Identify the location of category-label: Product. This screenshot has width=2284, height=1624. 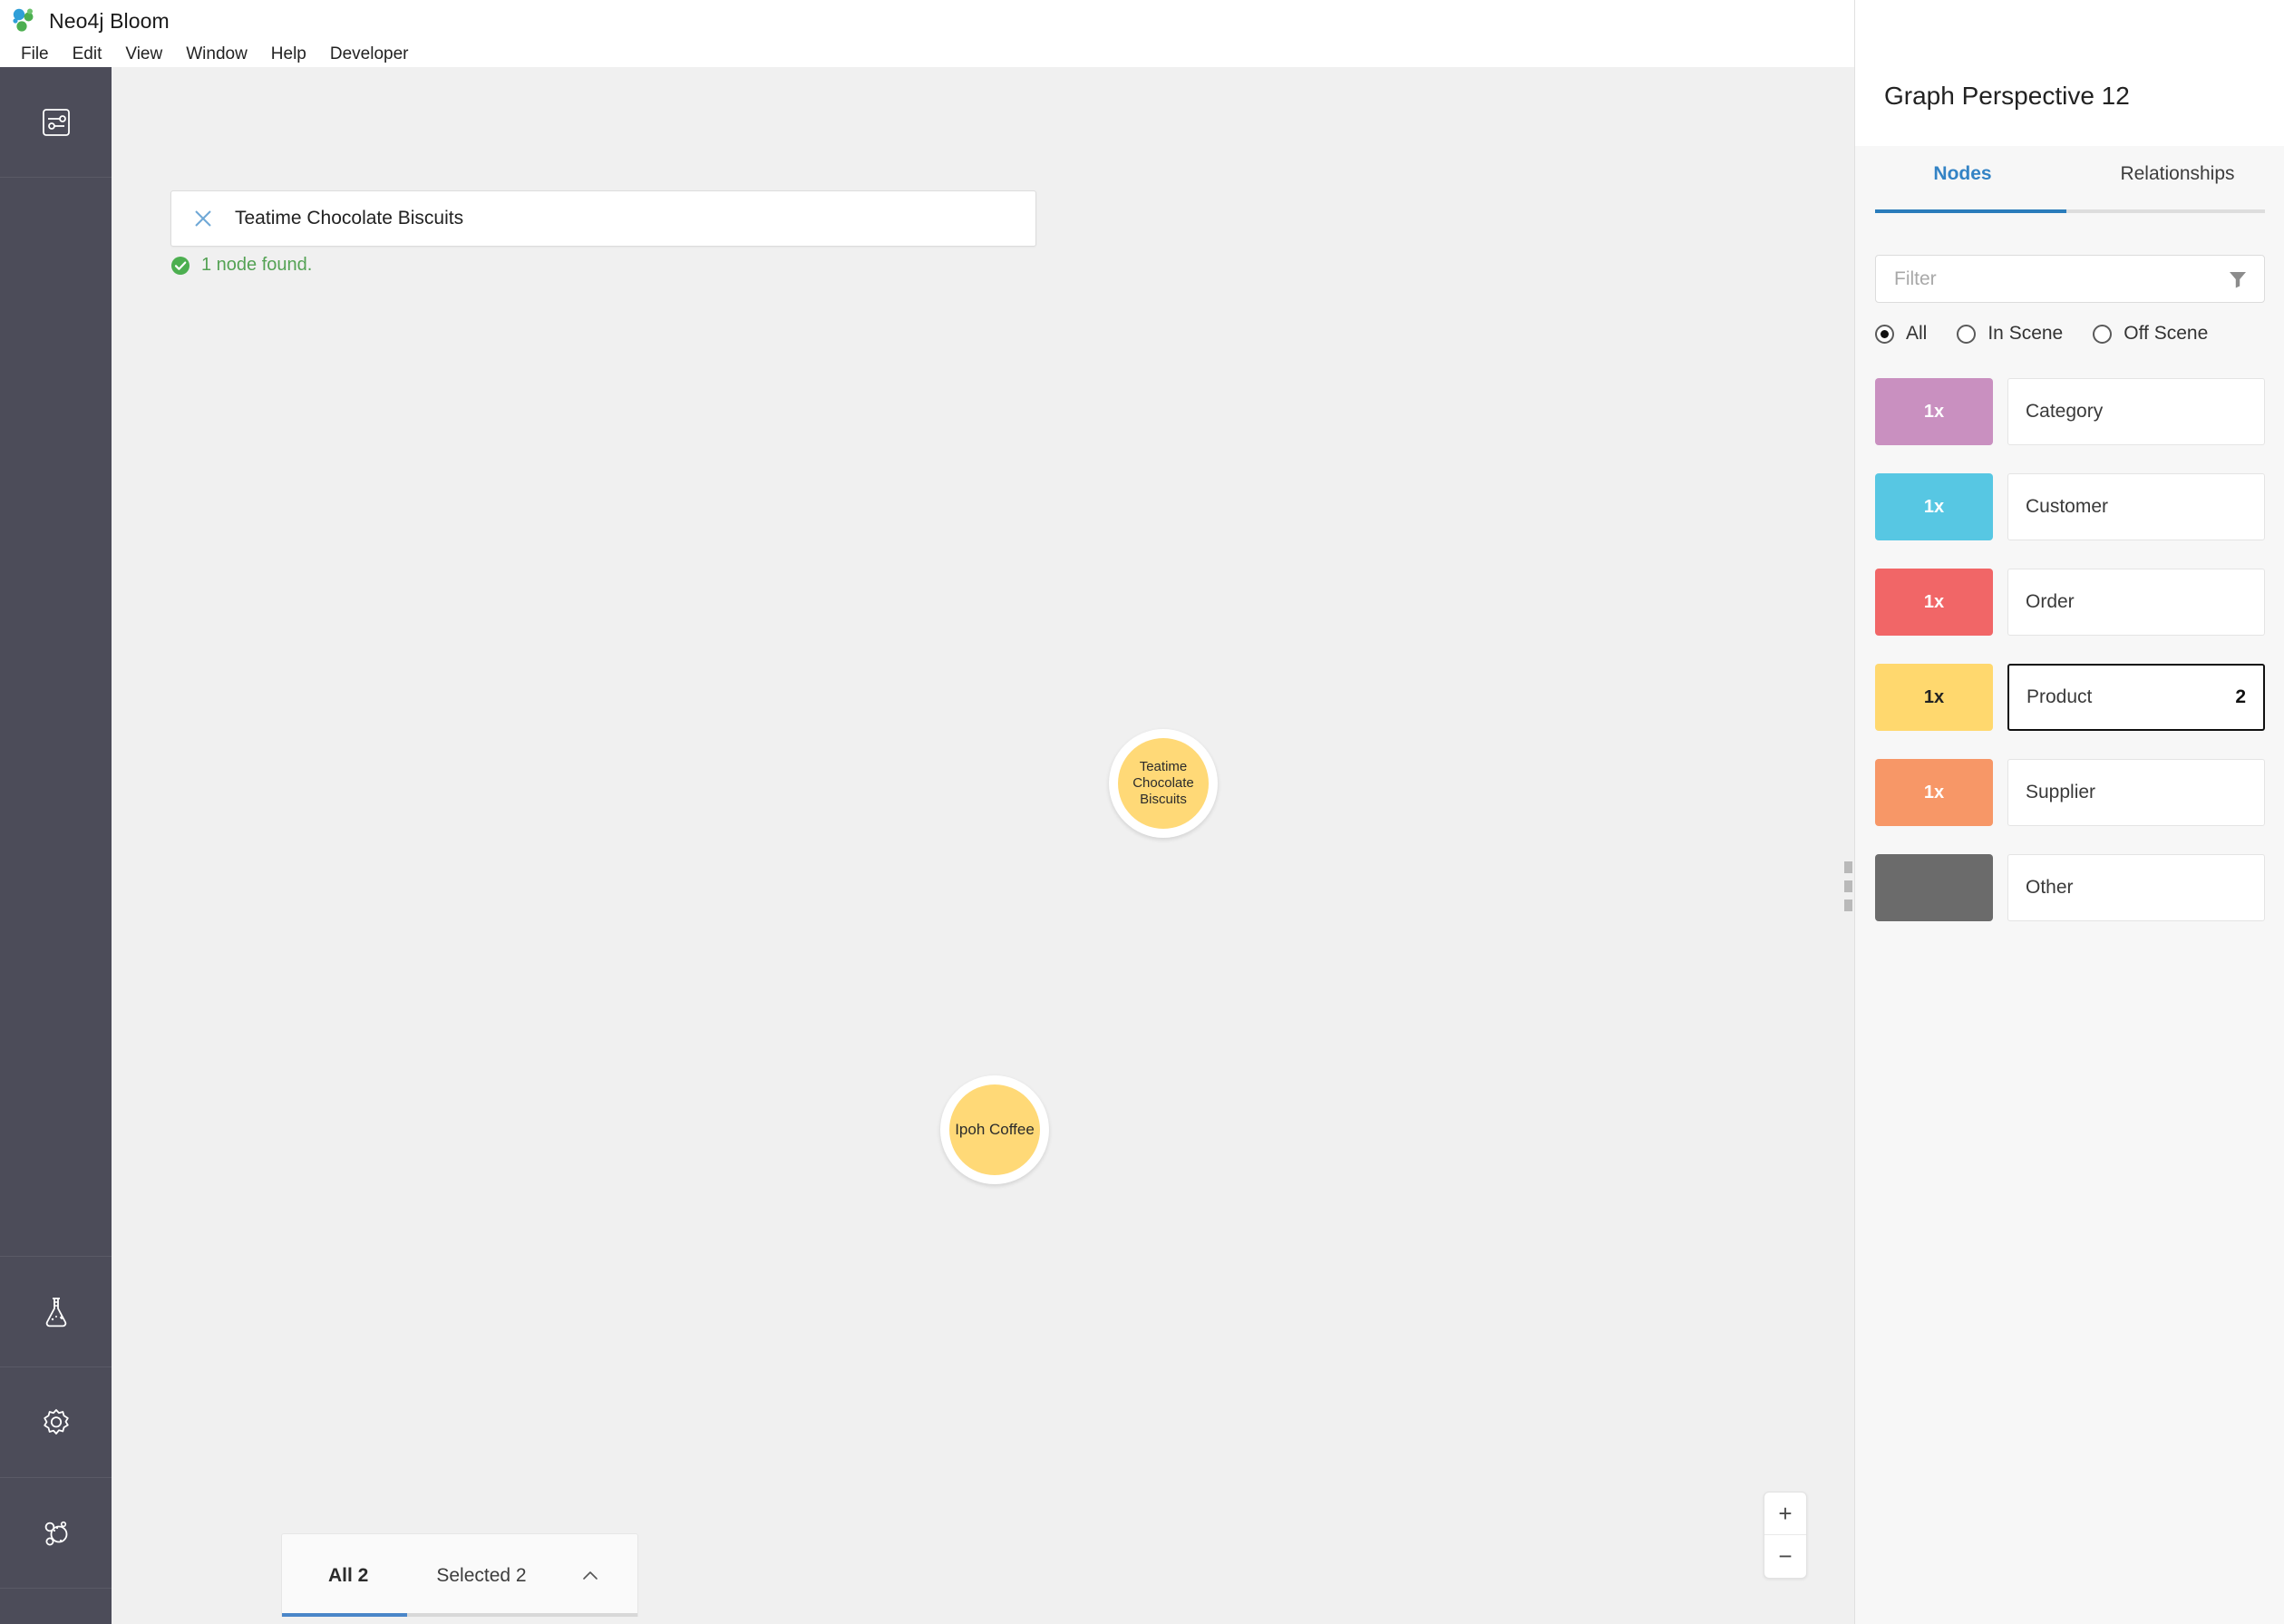
(2059, 696).